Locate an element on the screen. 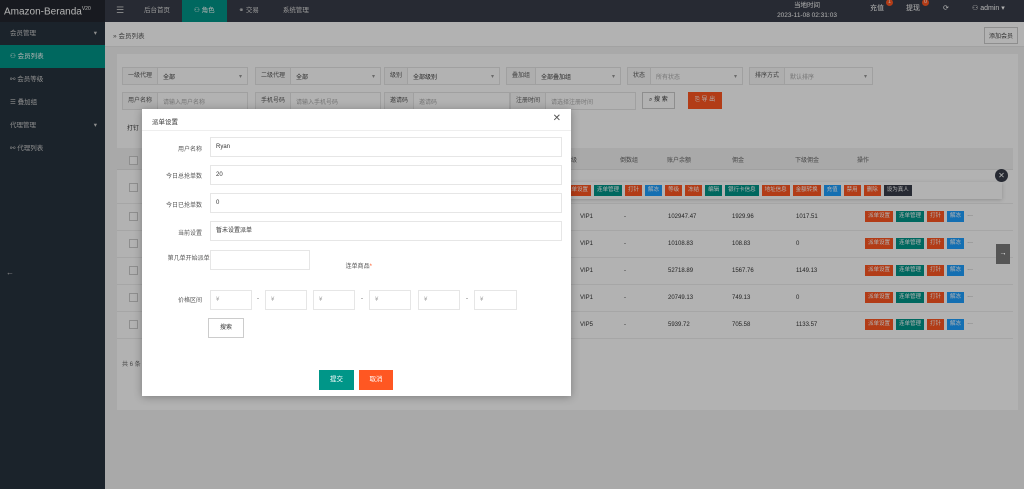 The height and width of the screenshot is (489, 1024). goods-search-button: 搜索 is located at coordinates (226, 328).